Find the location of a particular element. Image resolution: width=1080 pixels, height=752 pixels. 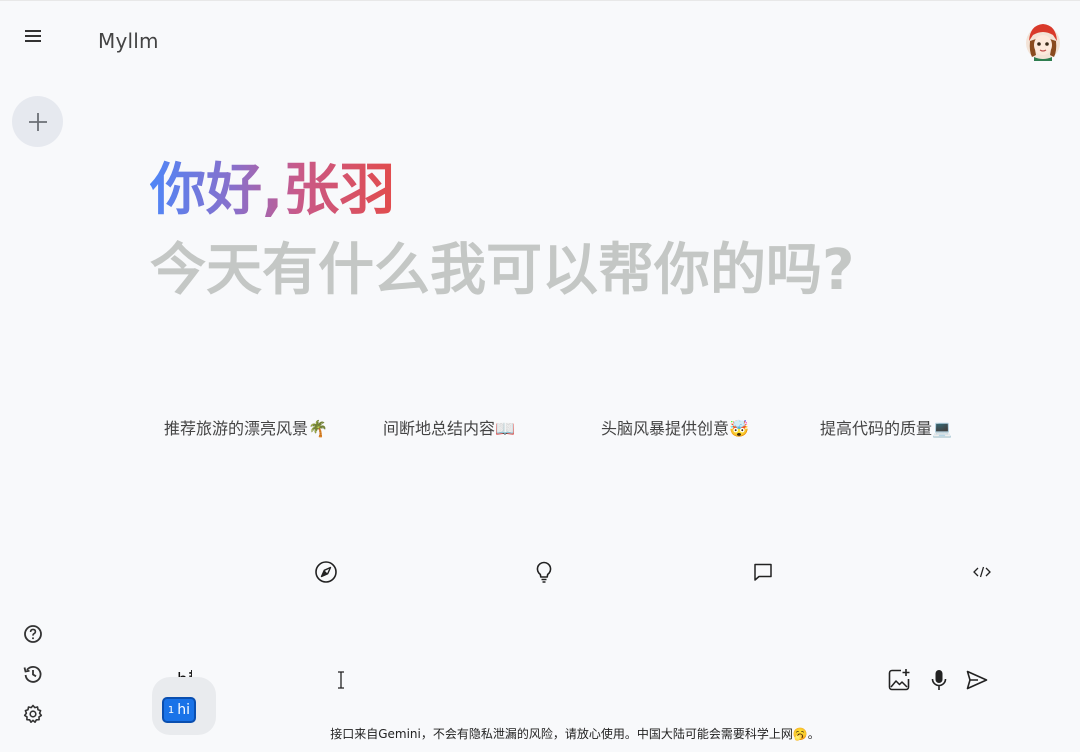

add-image-icon is located at coordinates (899, 680).